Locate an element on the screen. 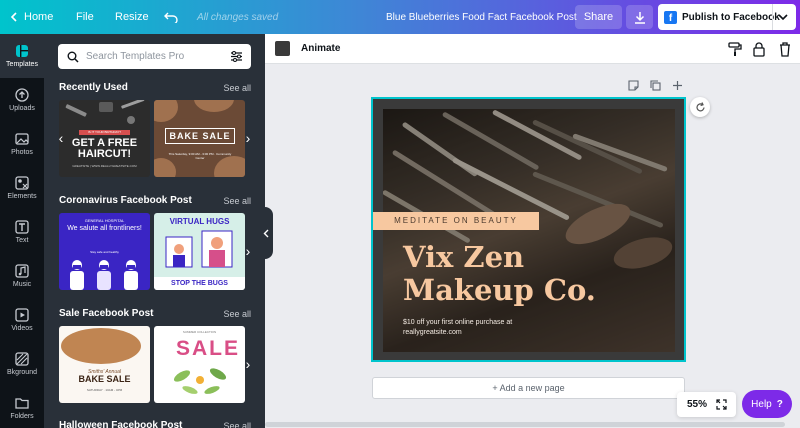  rail-item-background: Bkground is located at coordinates (22, 364).